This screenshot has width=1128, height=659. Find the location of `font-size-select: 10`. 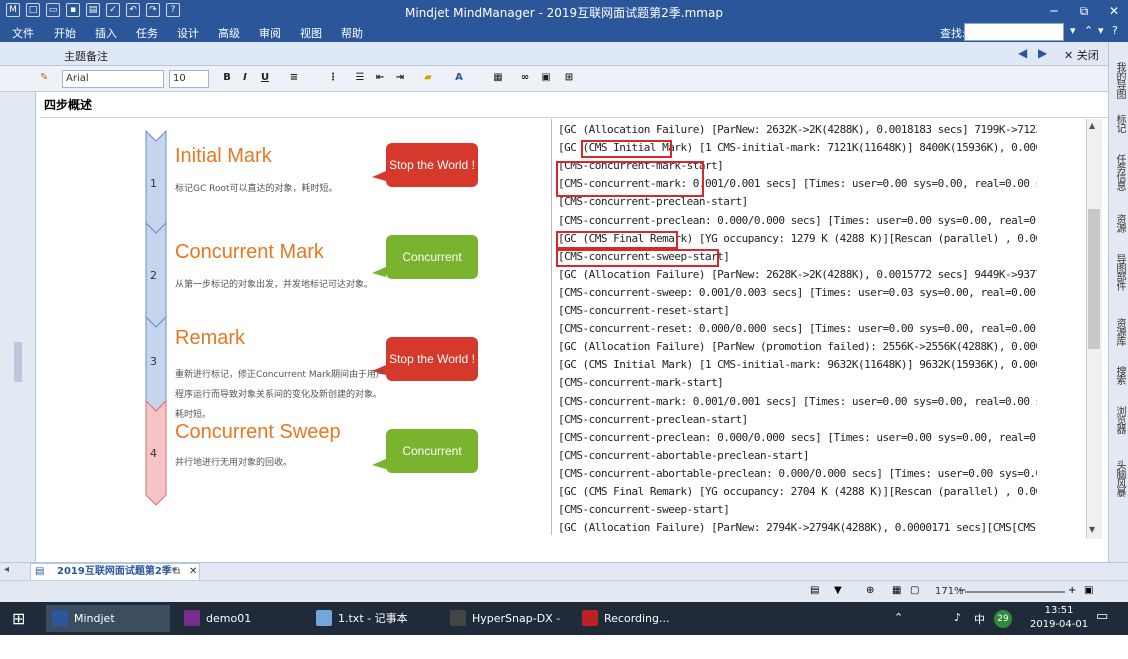

font-size-select: 10 is located at coordinates (189, 79).